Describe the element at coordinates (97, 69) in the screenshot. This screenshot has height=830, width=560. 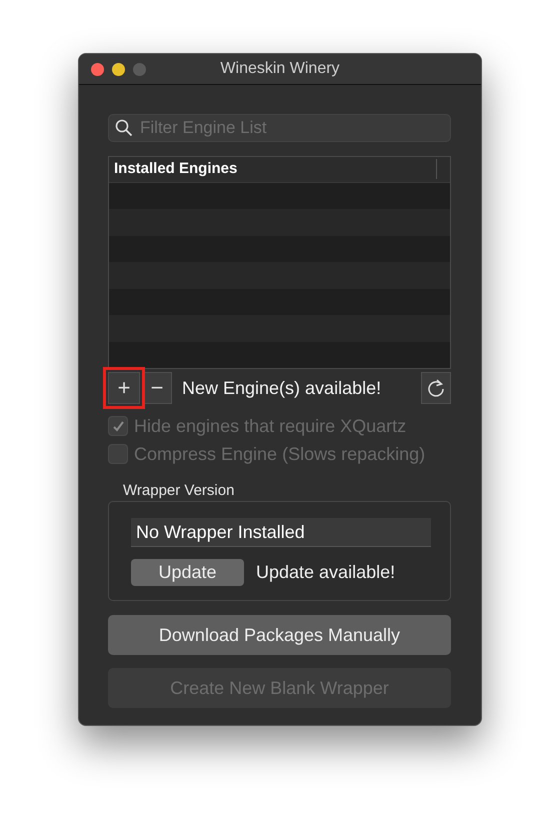
I see `close-button` at that location.